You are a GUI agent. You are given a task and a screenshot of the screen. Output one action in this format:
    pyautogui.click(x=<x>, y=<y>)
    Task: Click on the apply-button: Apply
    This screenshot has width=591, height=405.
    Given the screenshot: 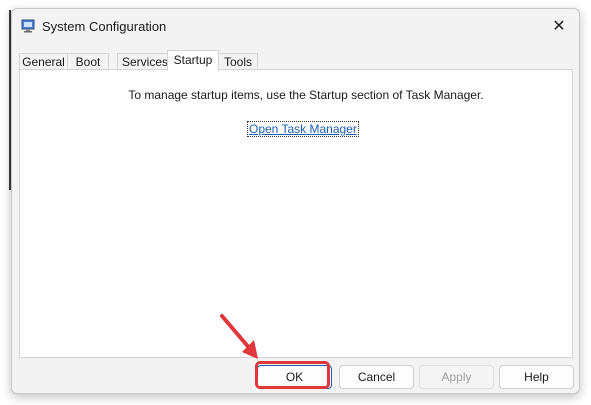 What is the action you would take?
    pyautogui.click(x=456, y=377)
    